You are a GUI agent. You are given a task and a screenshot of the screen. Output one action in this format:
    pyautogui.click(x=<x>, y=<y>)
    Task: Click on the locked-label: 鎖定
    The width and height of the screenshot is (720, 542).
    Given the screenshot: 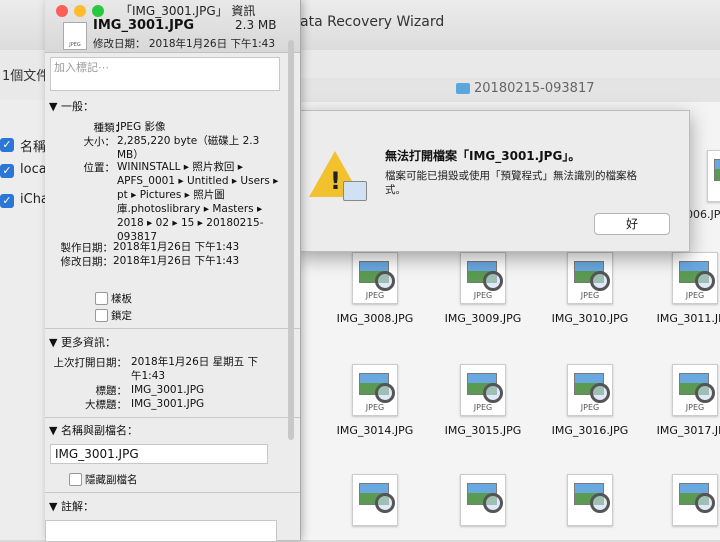 What is the action you would take?
    pyautogui.click(x=121, y=316)
    